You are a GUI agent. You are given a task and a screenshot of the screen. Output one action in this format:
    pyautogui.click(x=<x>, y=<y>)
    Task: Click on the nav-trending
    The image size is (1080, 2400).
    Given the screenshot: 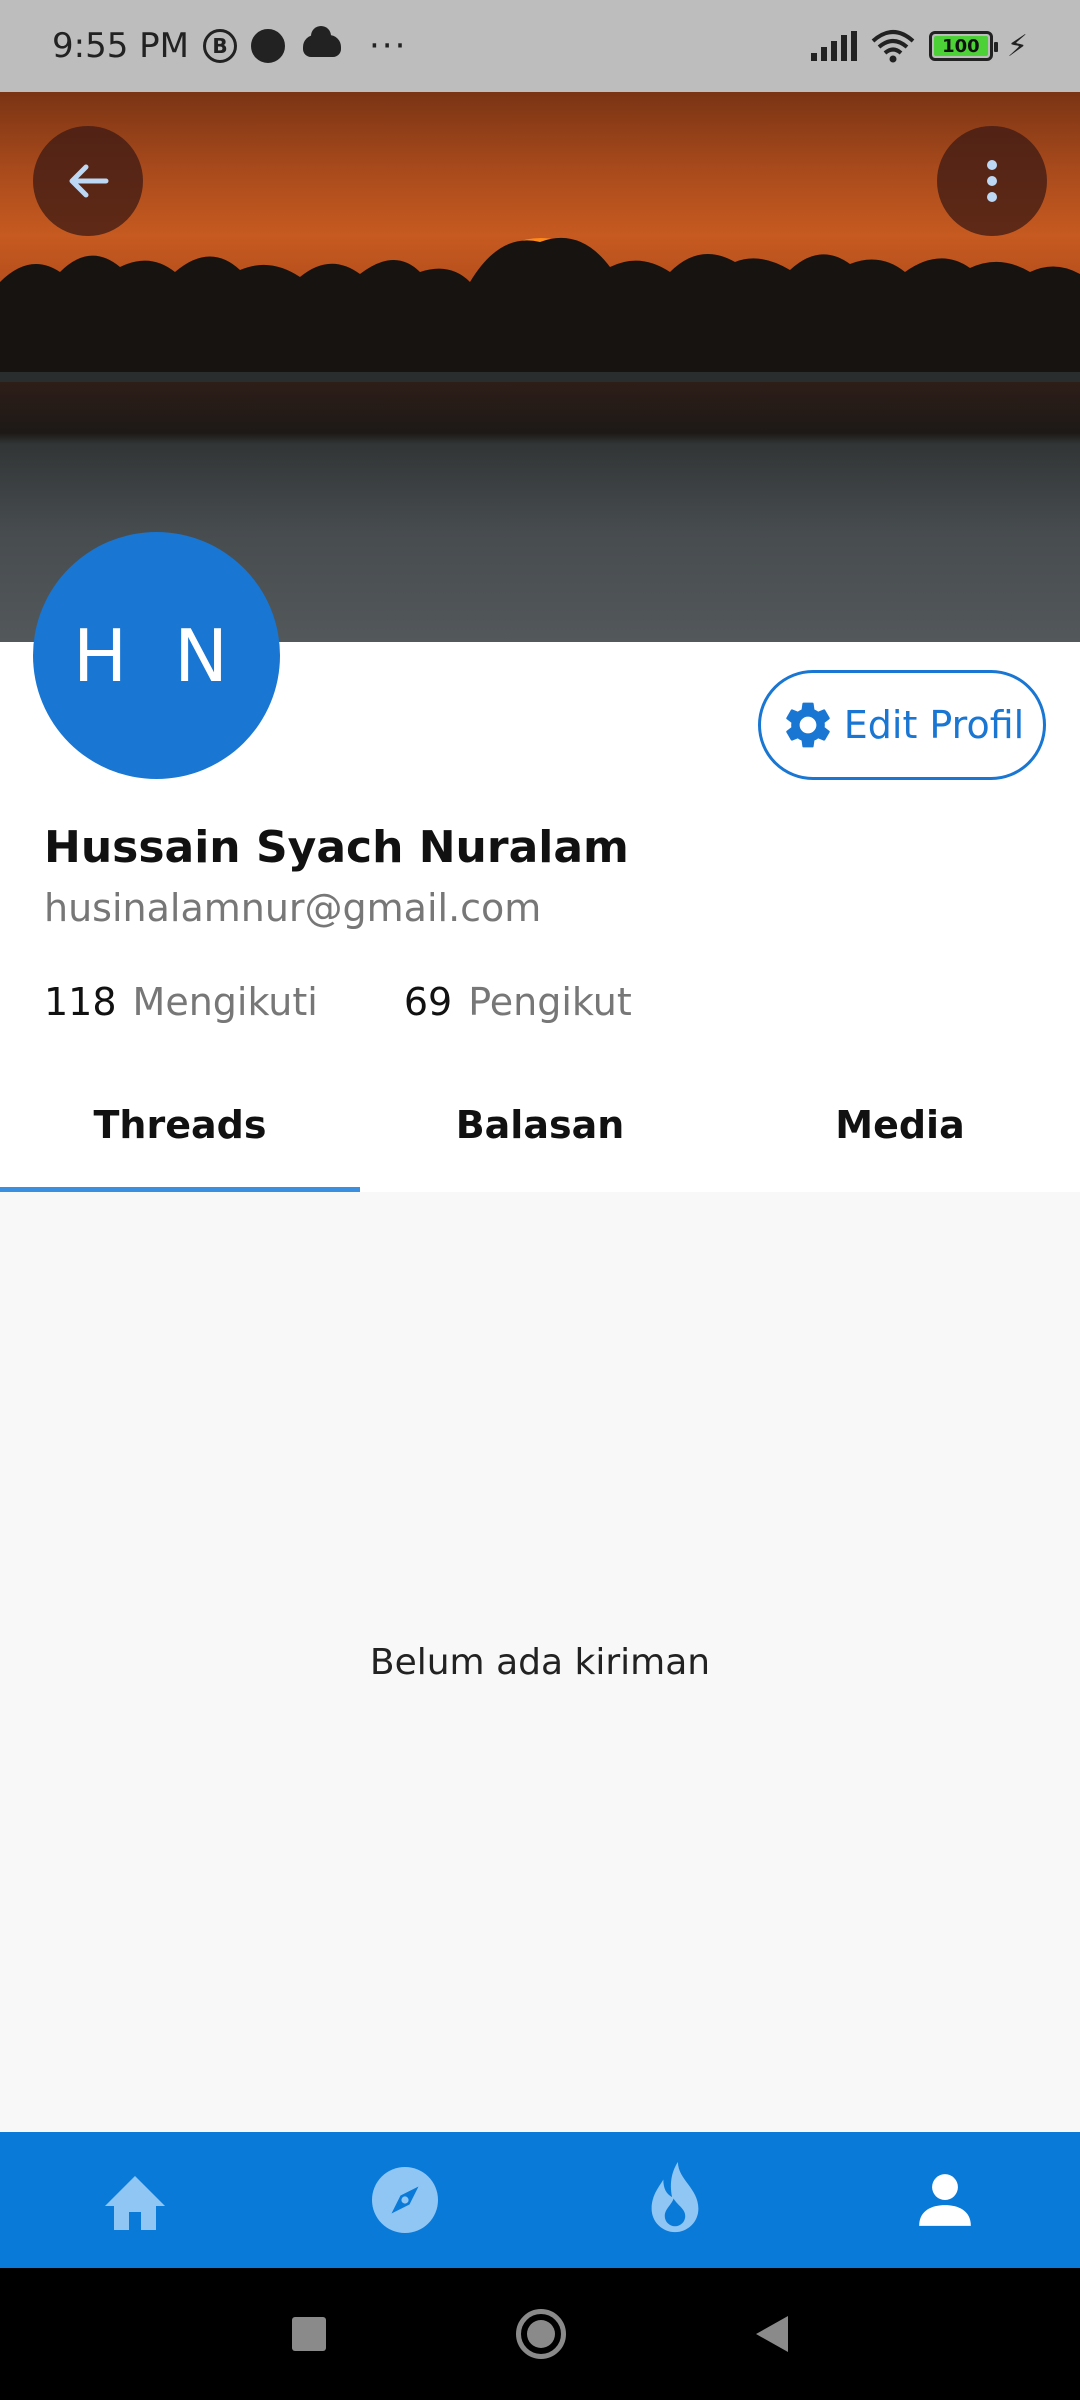 What is the action you would take?
    pyautogui.click(x=675, y=2200)
    